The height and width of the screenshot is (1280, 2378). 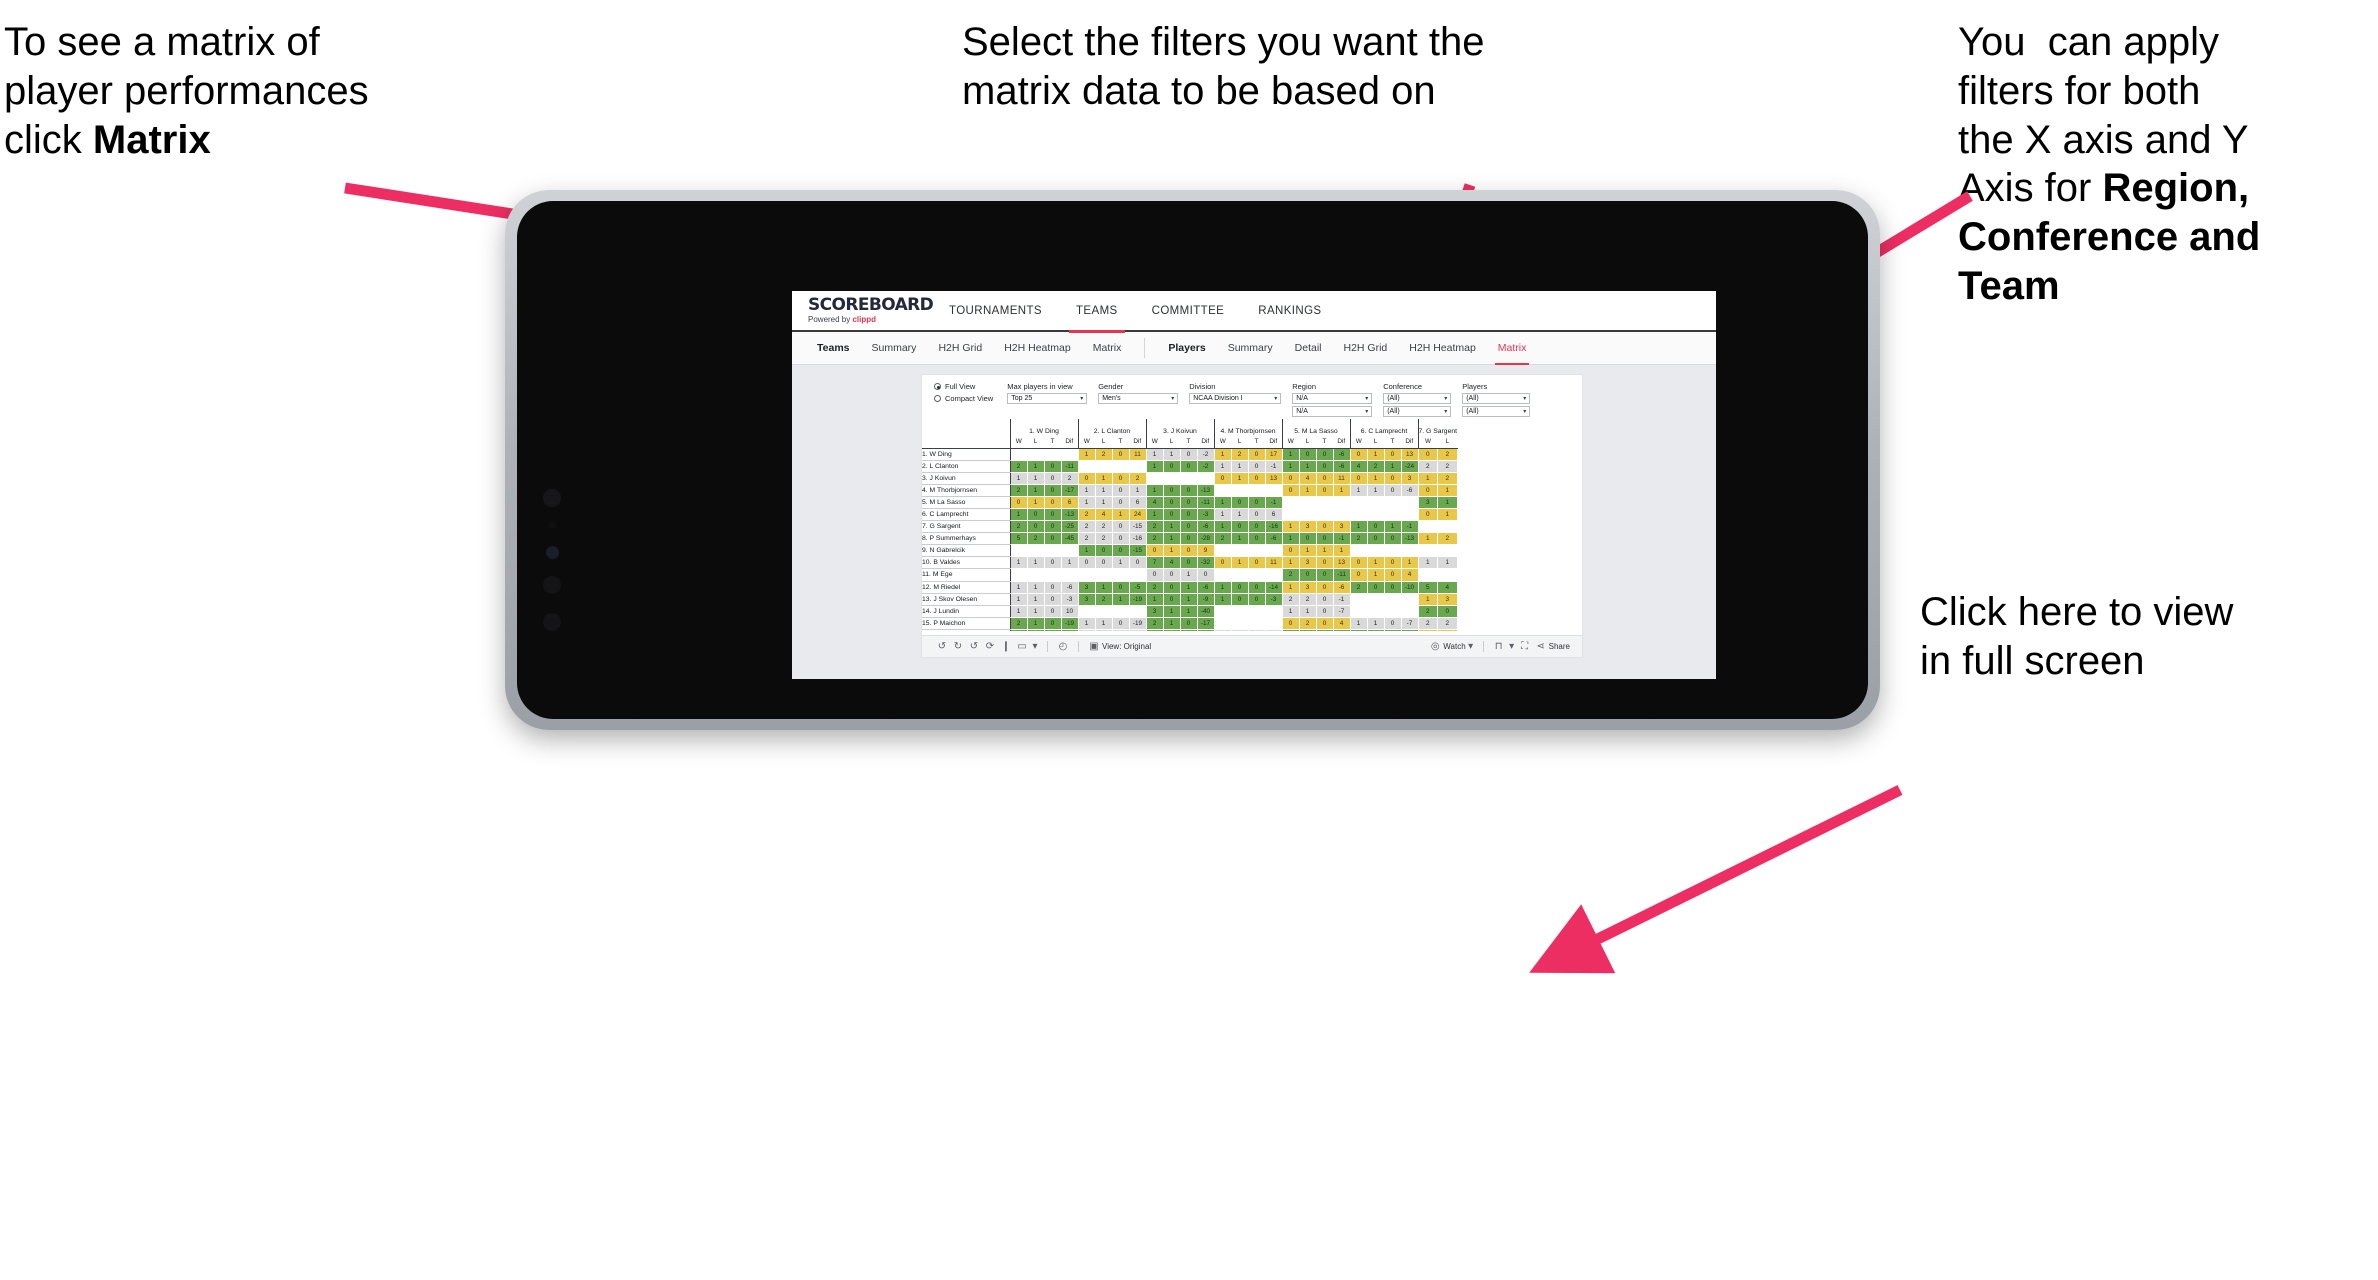 I want to click on matrix-cell: 11, so click(x=1274, y=563).